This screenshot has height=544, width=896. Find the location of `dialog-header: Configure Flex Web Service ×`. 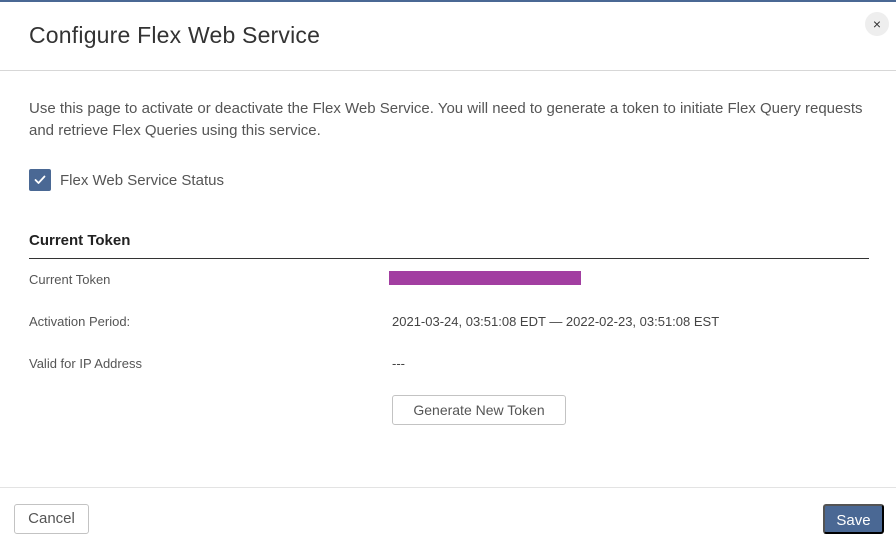

dialog-header: Configure Flex Web Service × is located at coordinates (448, 36).